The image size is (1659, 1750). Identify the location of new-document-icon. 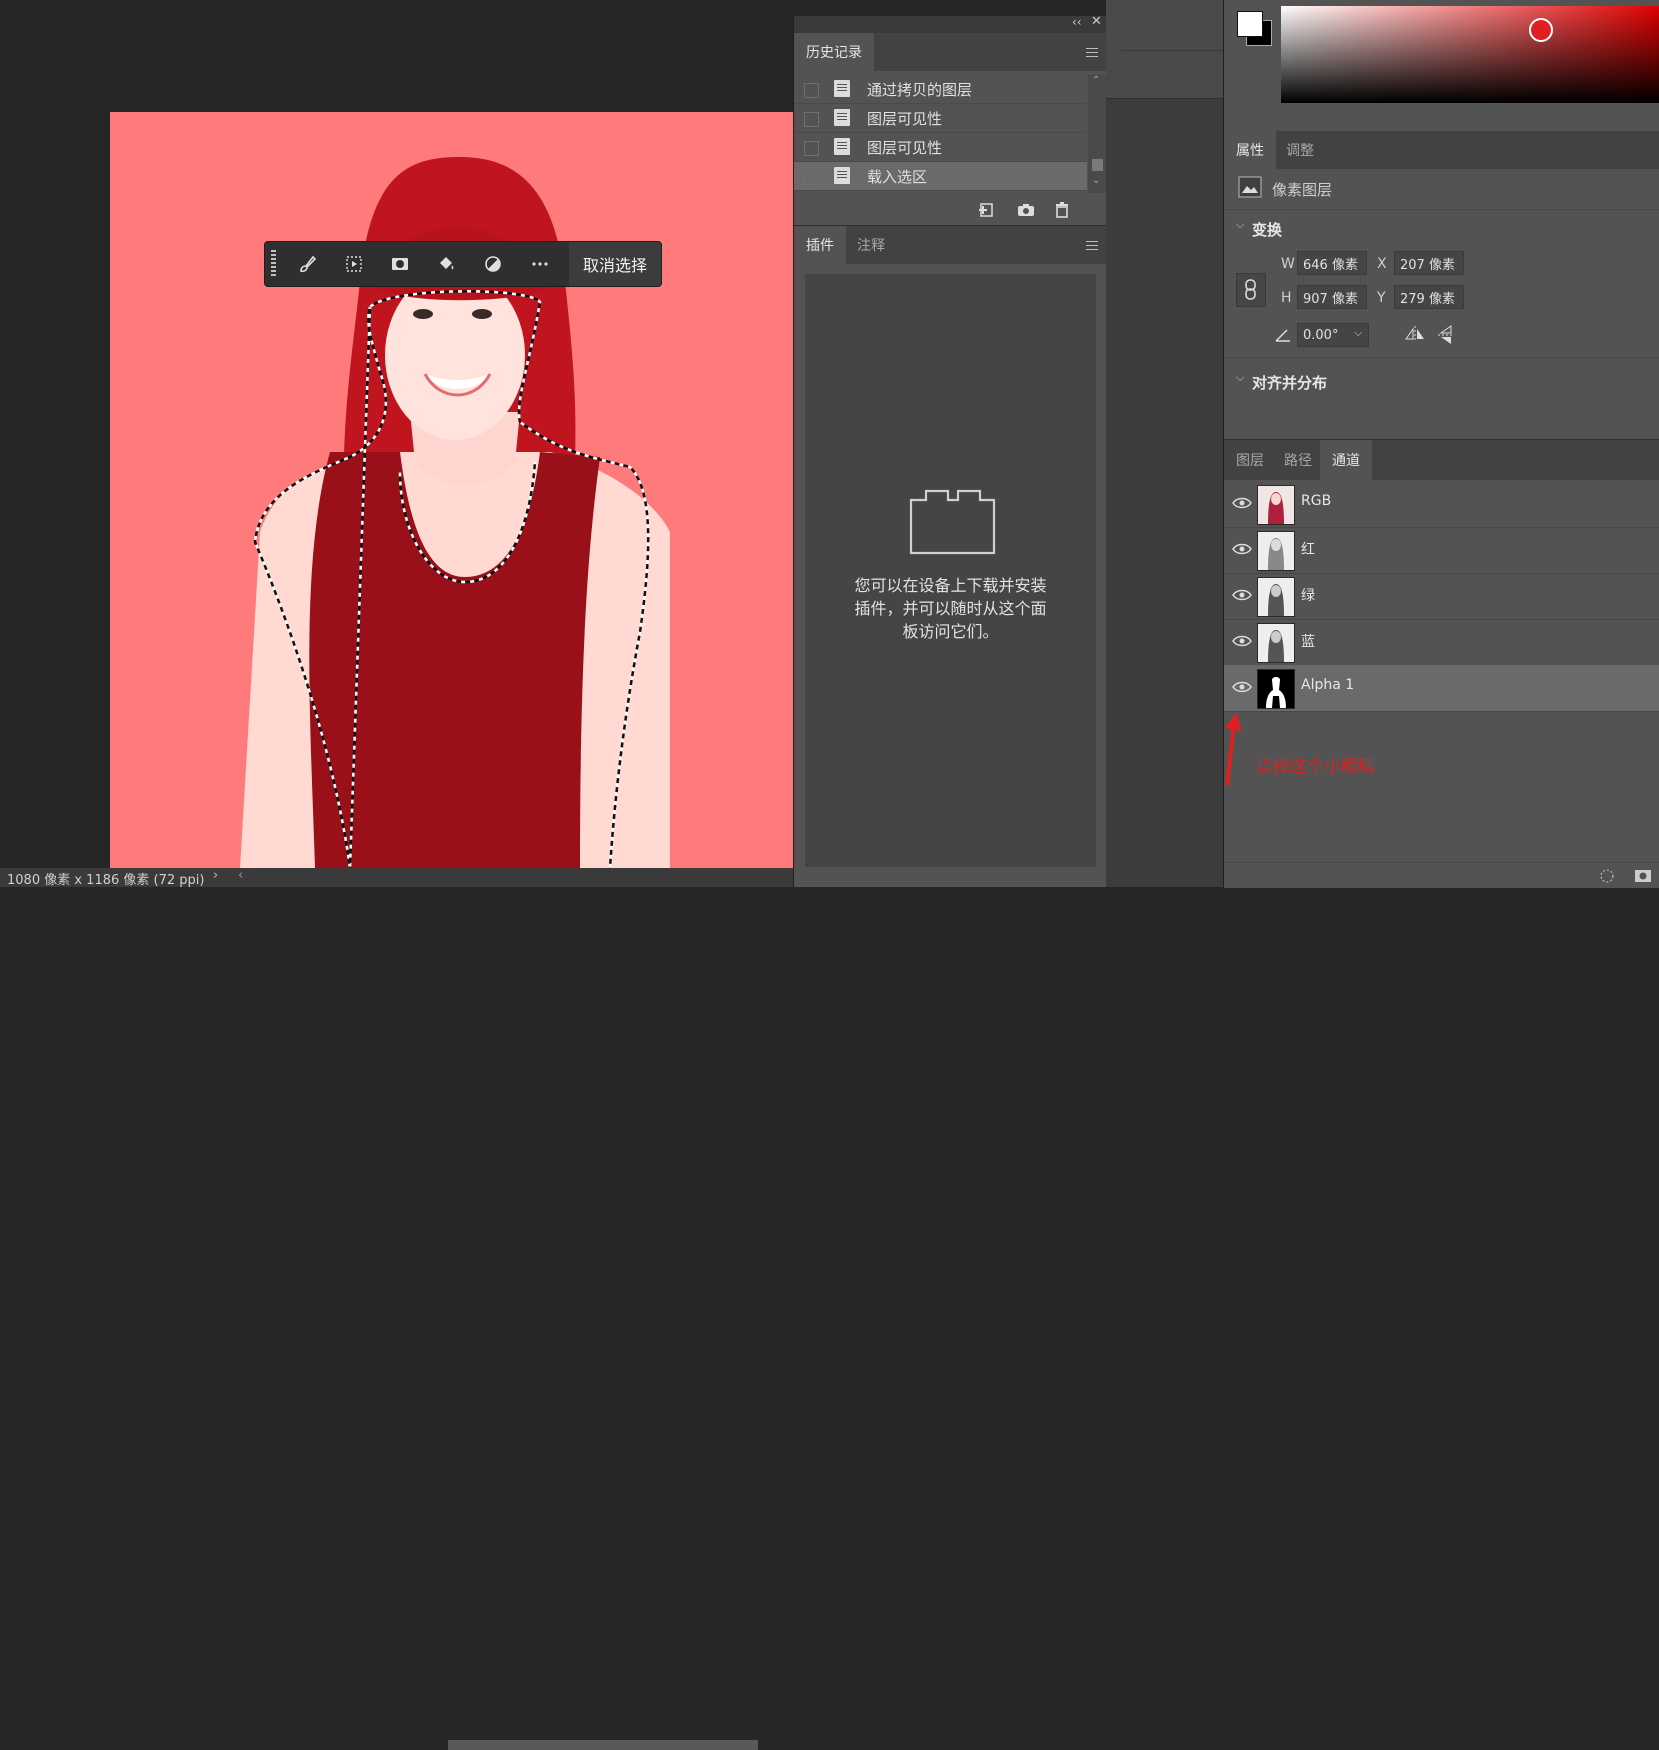
(987, 210).